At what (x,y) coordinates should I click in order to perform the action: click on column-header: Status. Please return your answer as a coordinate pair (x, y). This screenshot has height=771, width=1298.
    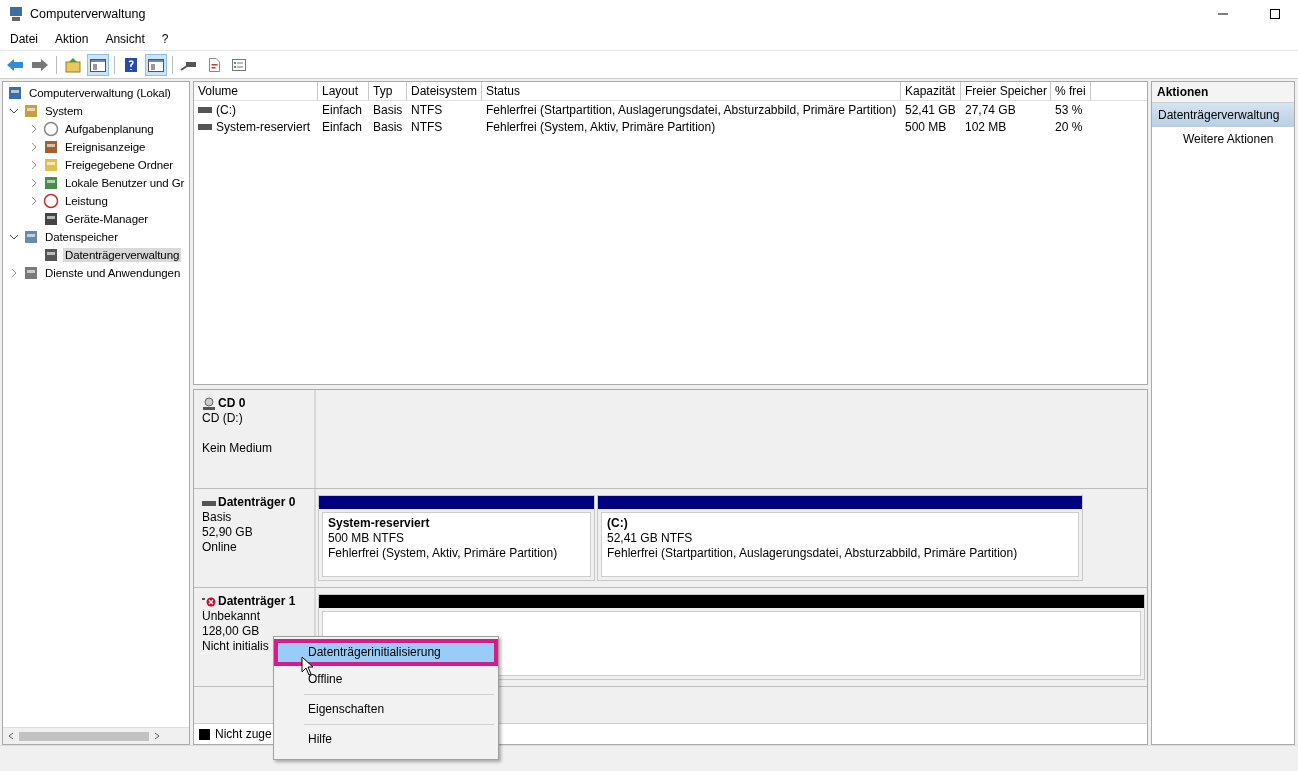
    Looking at the image, I should click on (691, 91).